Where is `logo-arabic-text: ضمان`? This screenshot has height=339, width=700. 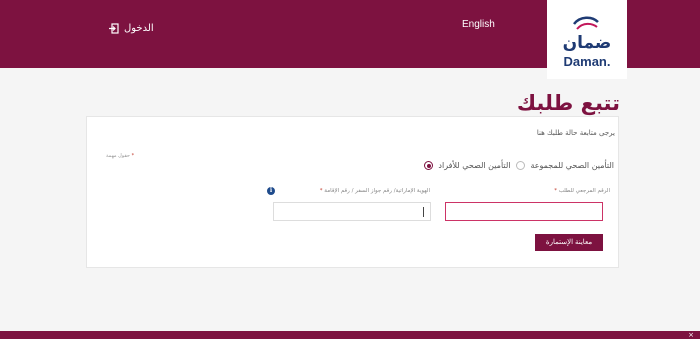 logo-arabic-text: ضمان is located at coordinates (587, 43).